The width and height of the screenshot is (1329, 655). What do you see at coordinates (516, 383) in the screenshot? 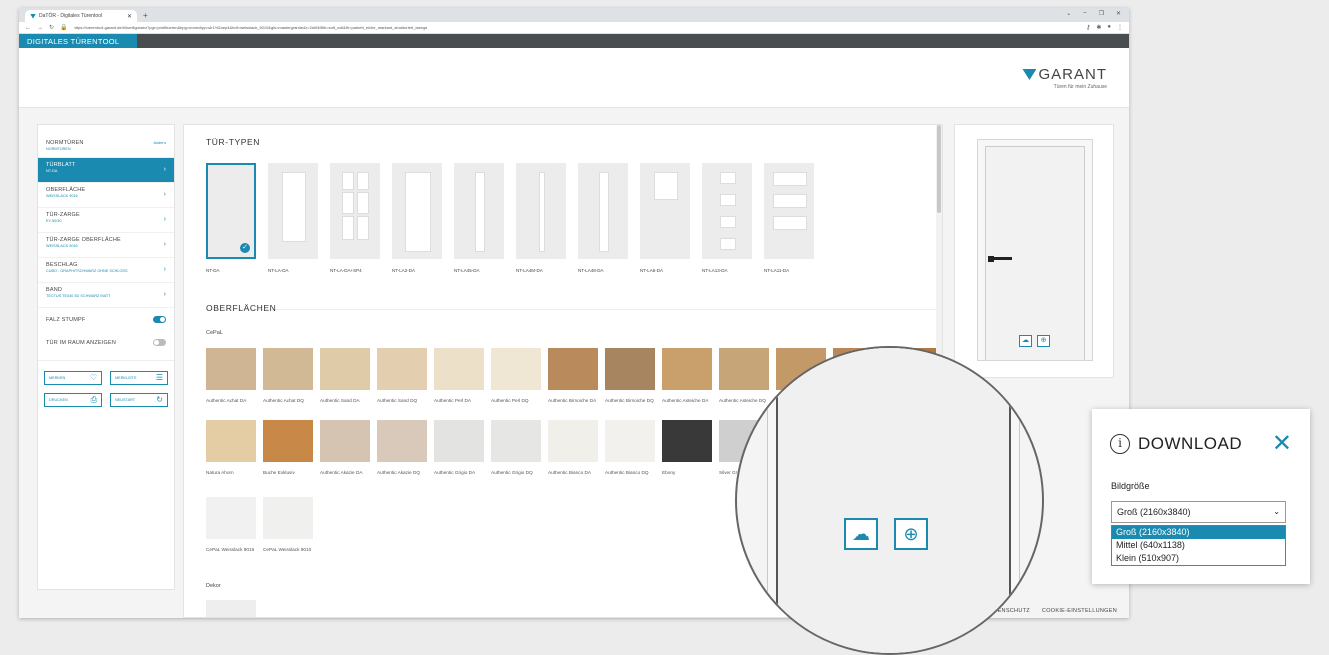
I see `surface-swatch: Authentic Perl DQ` at bounding box center [516, 383].